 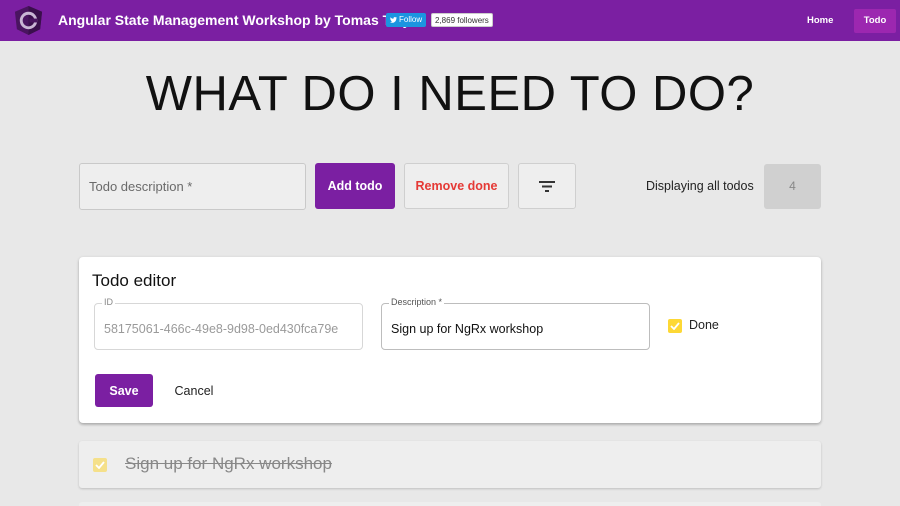 I want to click on todo-item-text: Sign up for NgRx workshop, so click(x=228, y=464).